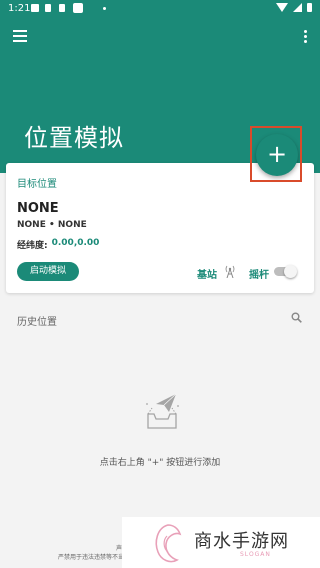  I want to click on menu-icon, so click(20, 36).